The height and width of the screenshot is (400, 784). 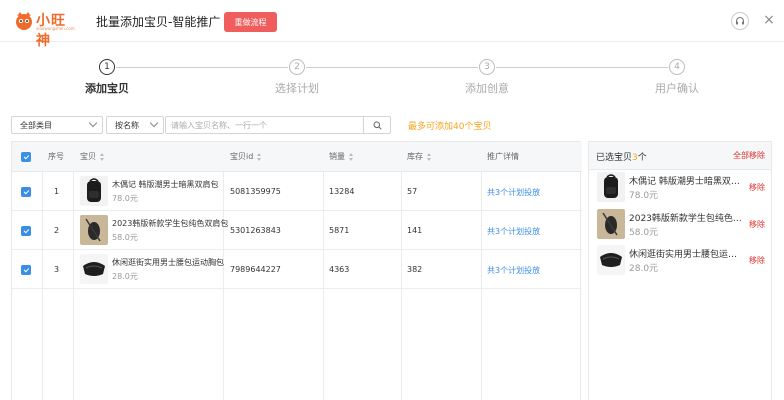 What do you see at coordinates (297, 77) in the screenshot?
I see `step-select-plan: 2 选择计划` at bounding box center [297, 77].